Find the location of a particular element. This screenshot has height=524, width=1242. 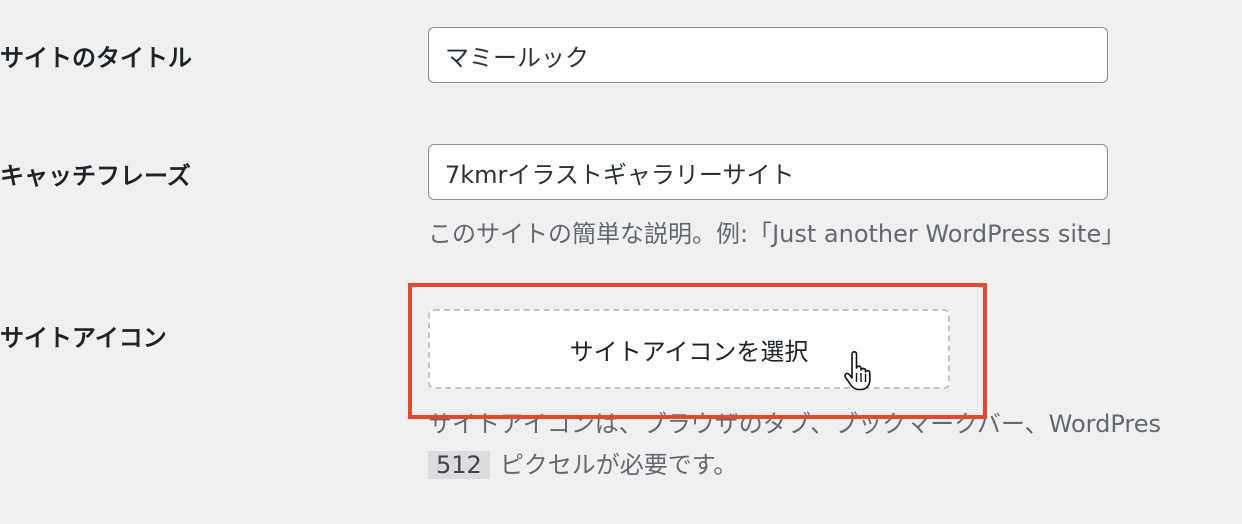

site-icon-description-line2: 512 ピクセルが必要です。 is located at coordinates (582, 462).